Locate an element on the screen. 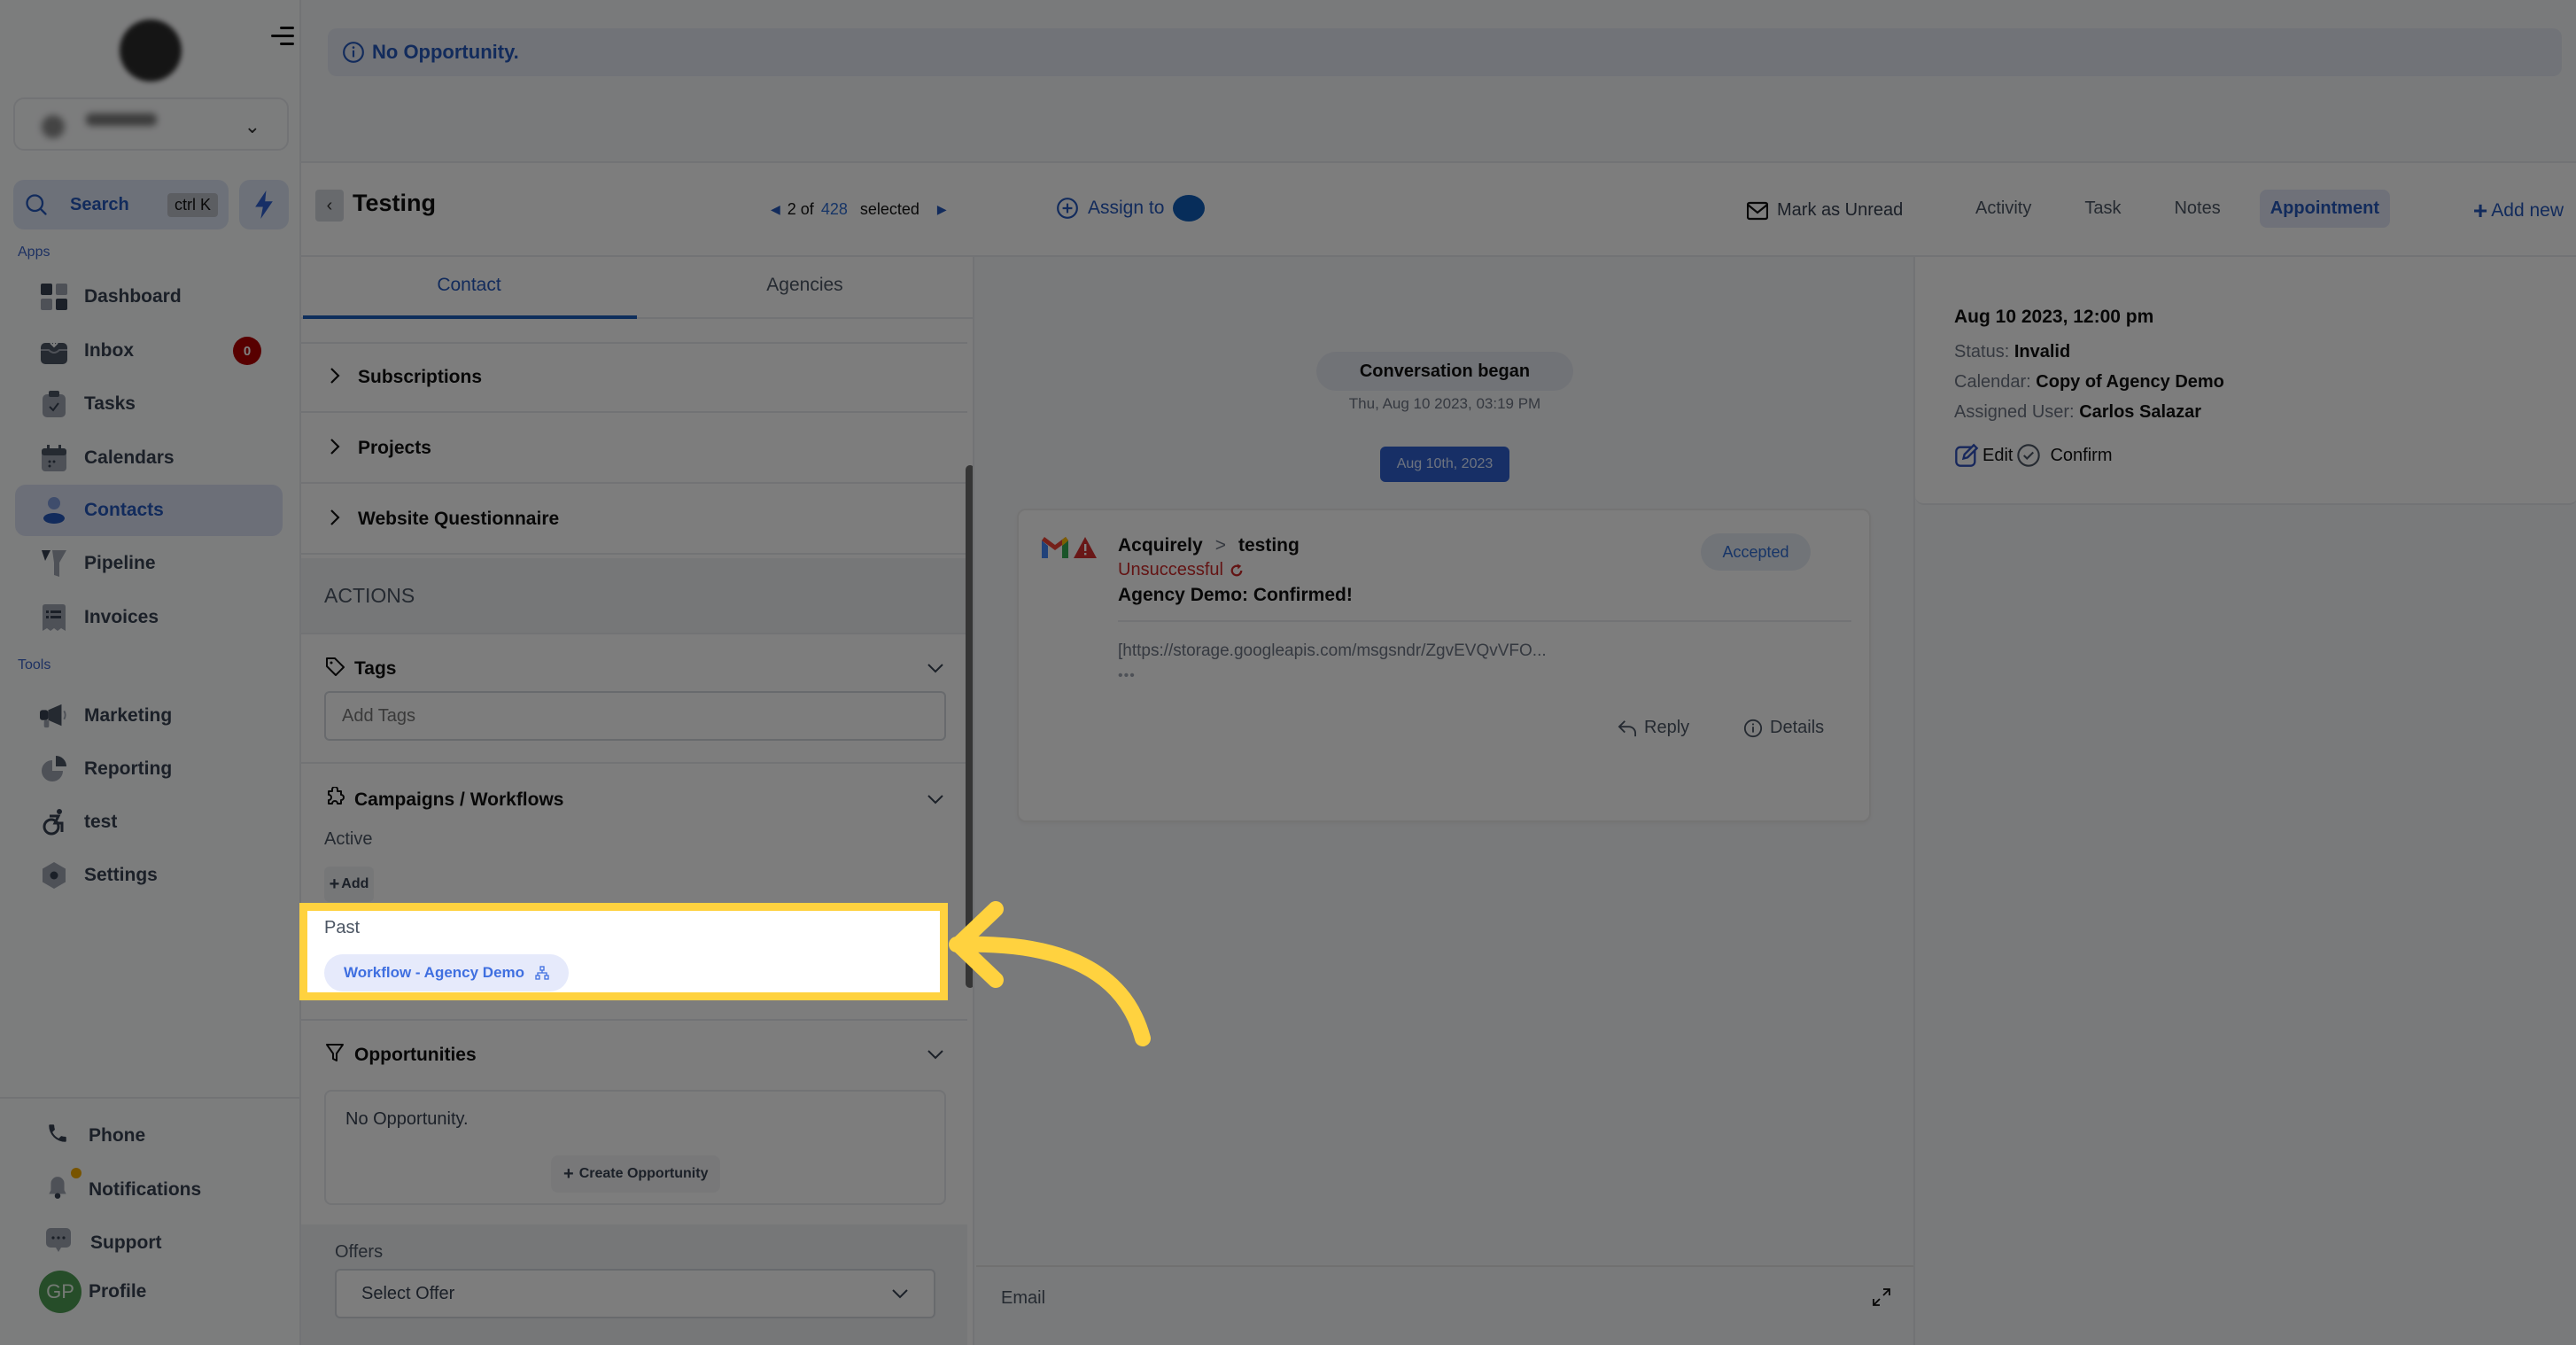  confirm-appointment-button: Confirm is located at coordinates (2081, 456).